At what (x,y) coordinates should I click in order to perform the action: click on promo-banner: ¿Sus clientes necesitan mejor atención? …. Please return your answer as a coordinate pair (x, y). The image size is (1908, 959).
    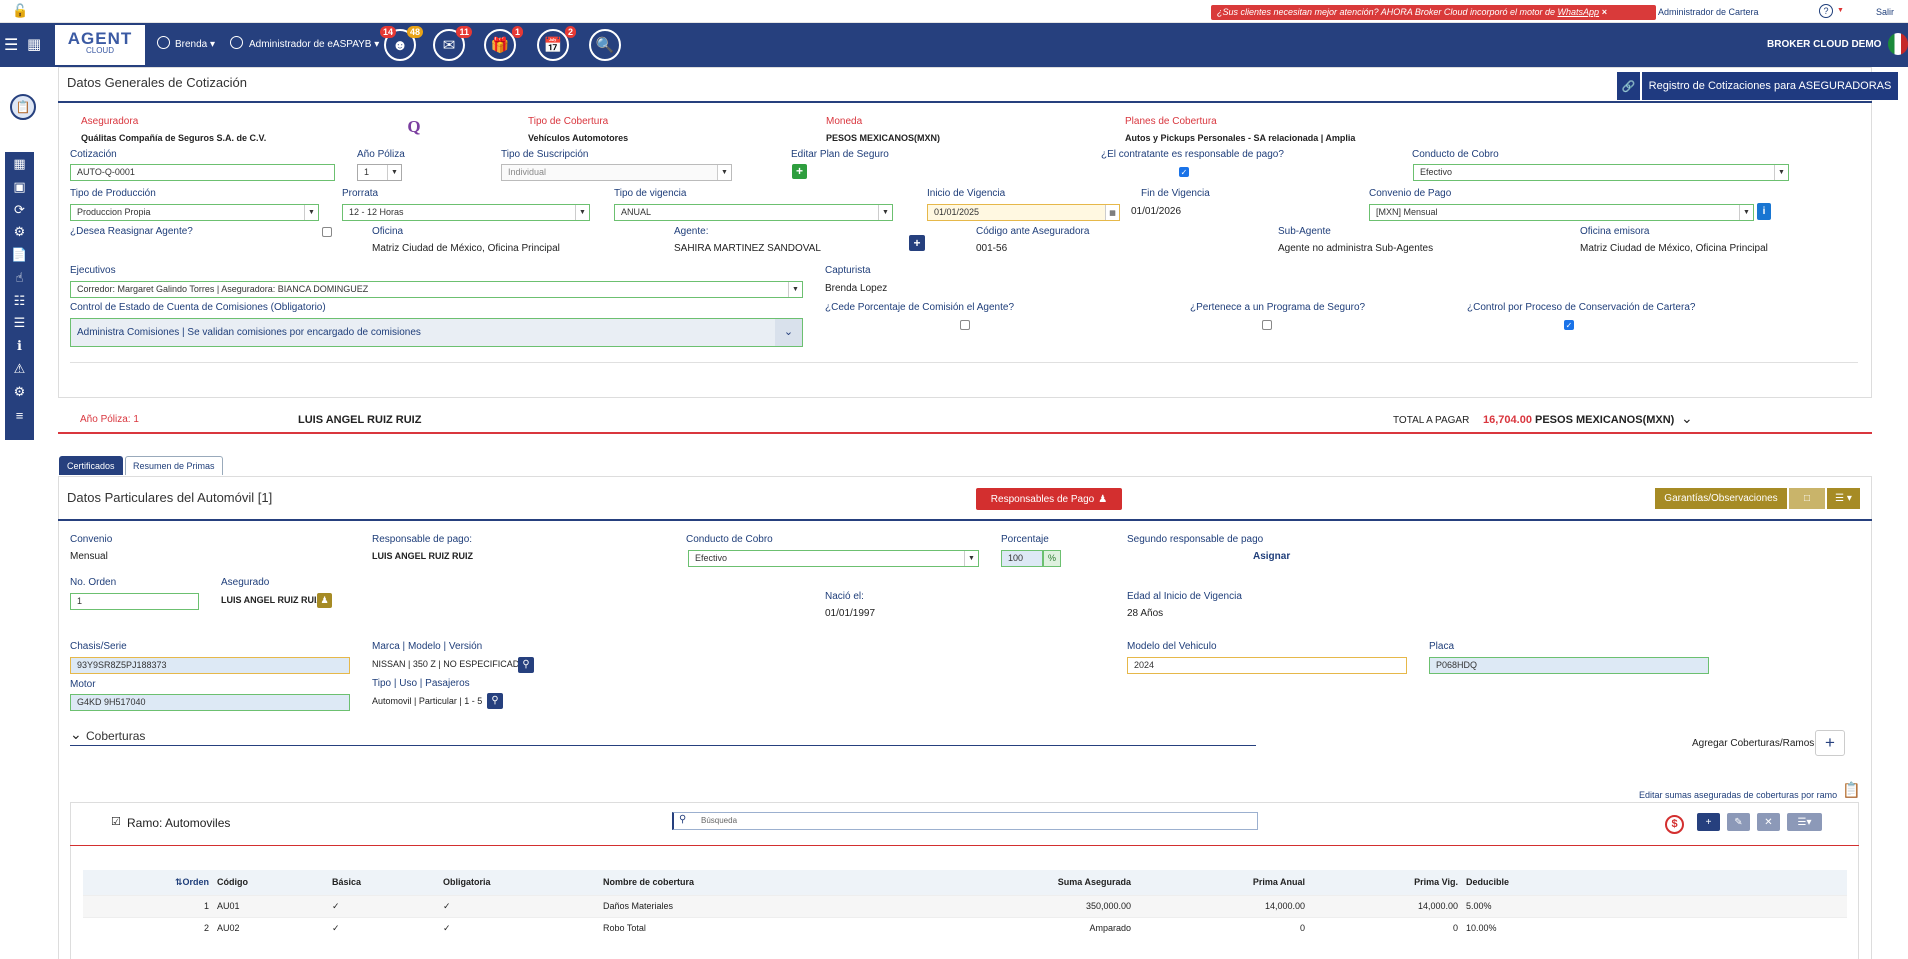
    Looking at the image, I should click on (1433, 12).